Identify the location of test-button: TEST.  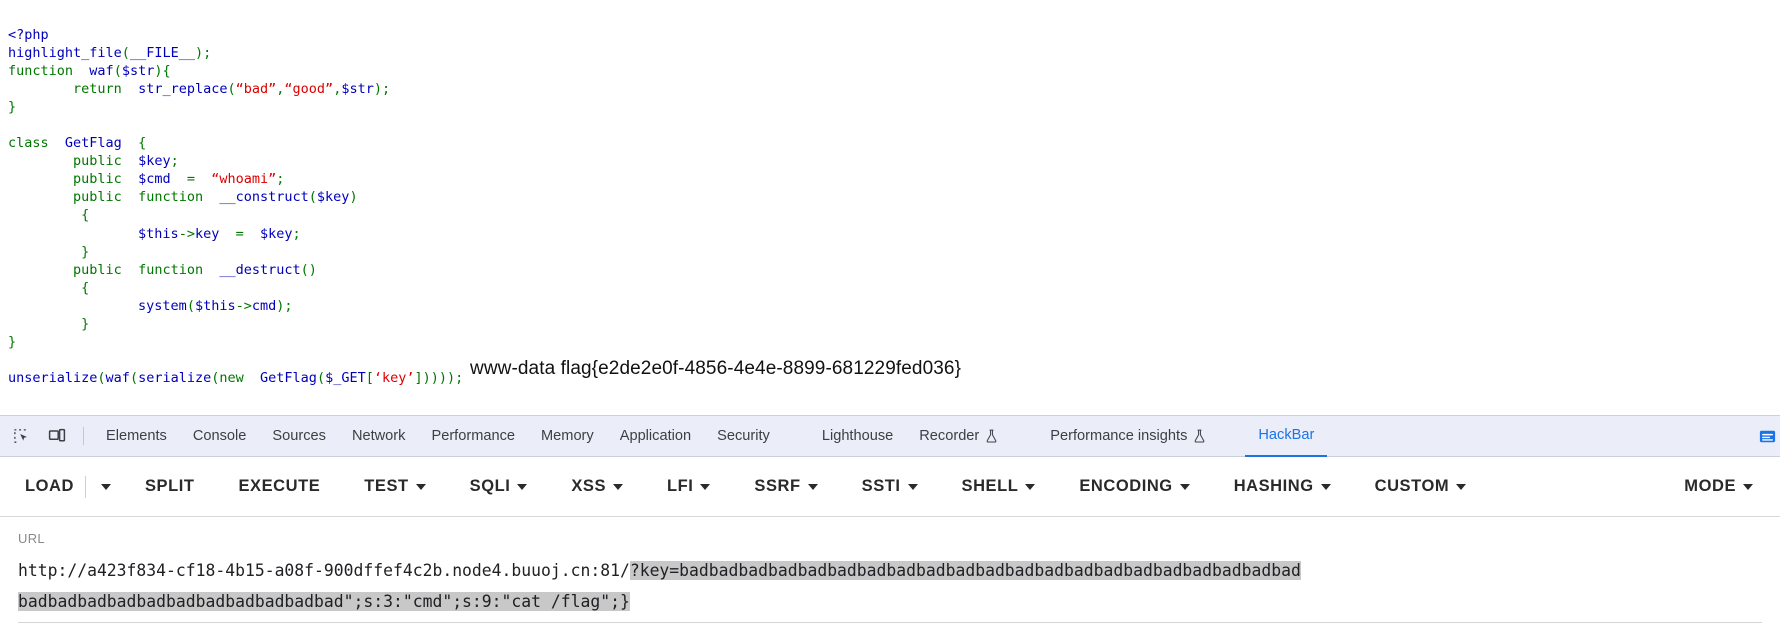
(394, 486).